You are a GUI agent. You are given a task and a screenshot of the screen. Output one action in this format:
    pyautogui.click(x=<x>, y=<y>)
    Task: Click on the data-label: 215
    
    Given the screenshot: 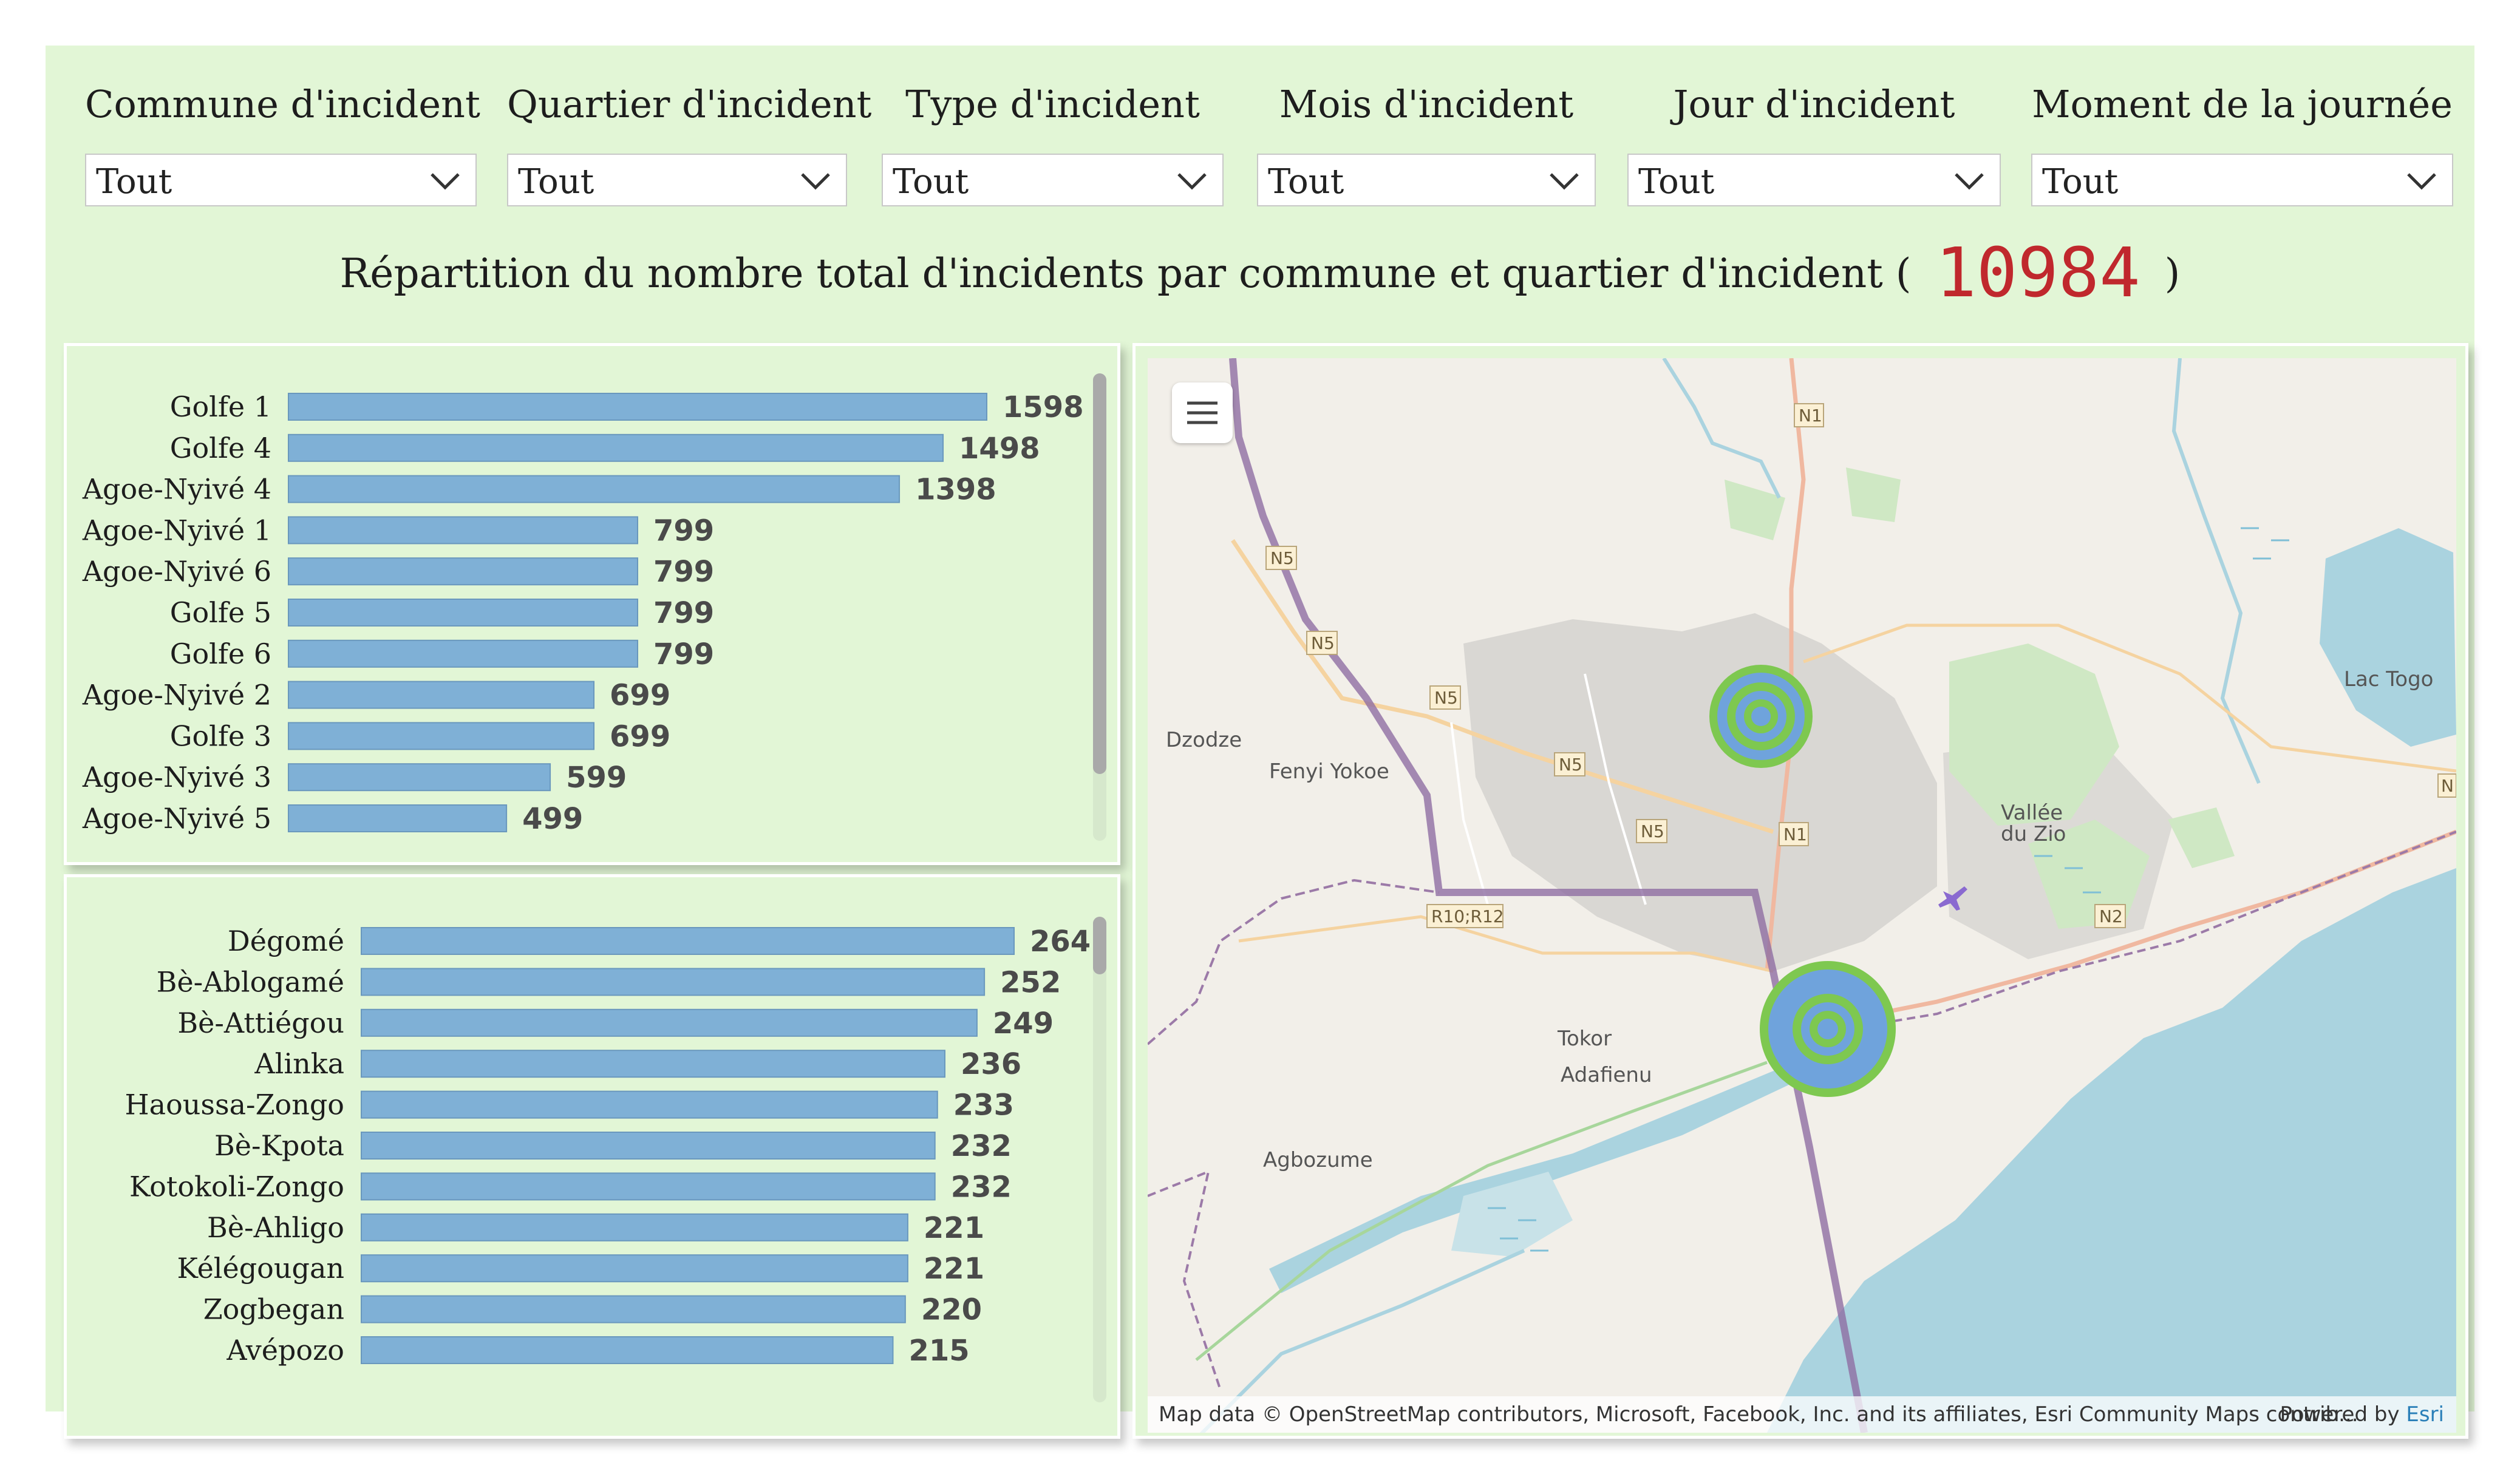 What is the action you would take?
    pyautogui.click(x=938, y=1351)
    